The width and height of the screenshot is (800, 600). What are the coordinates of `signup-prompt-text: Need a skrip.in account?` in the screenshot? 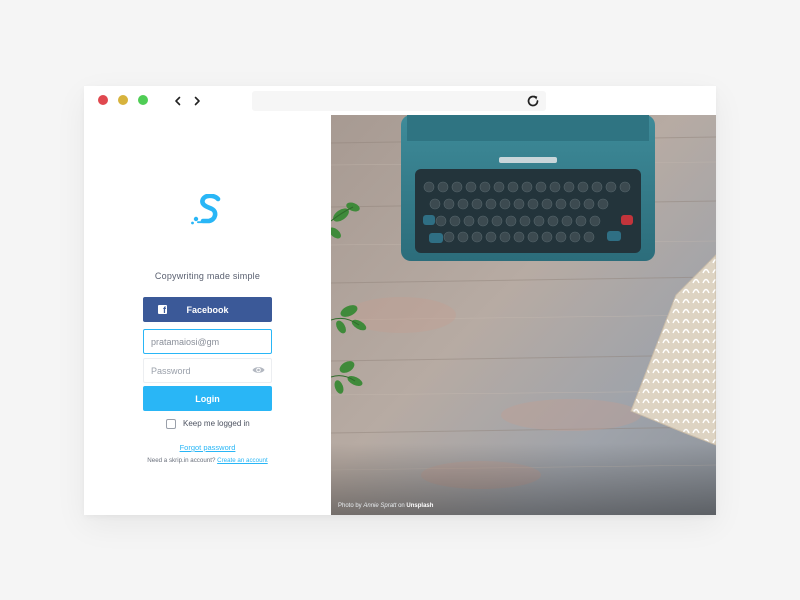 It's located at (181, 460).